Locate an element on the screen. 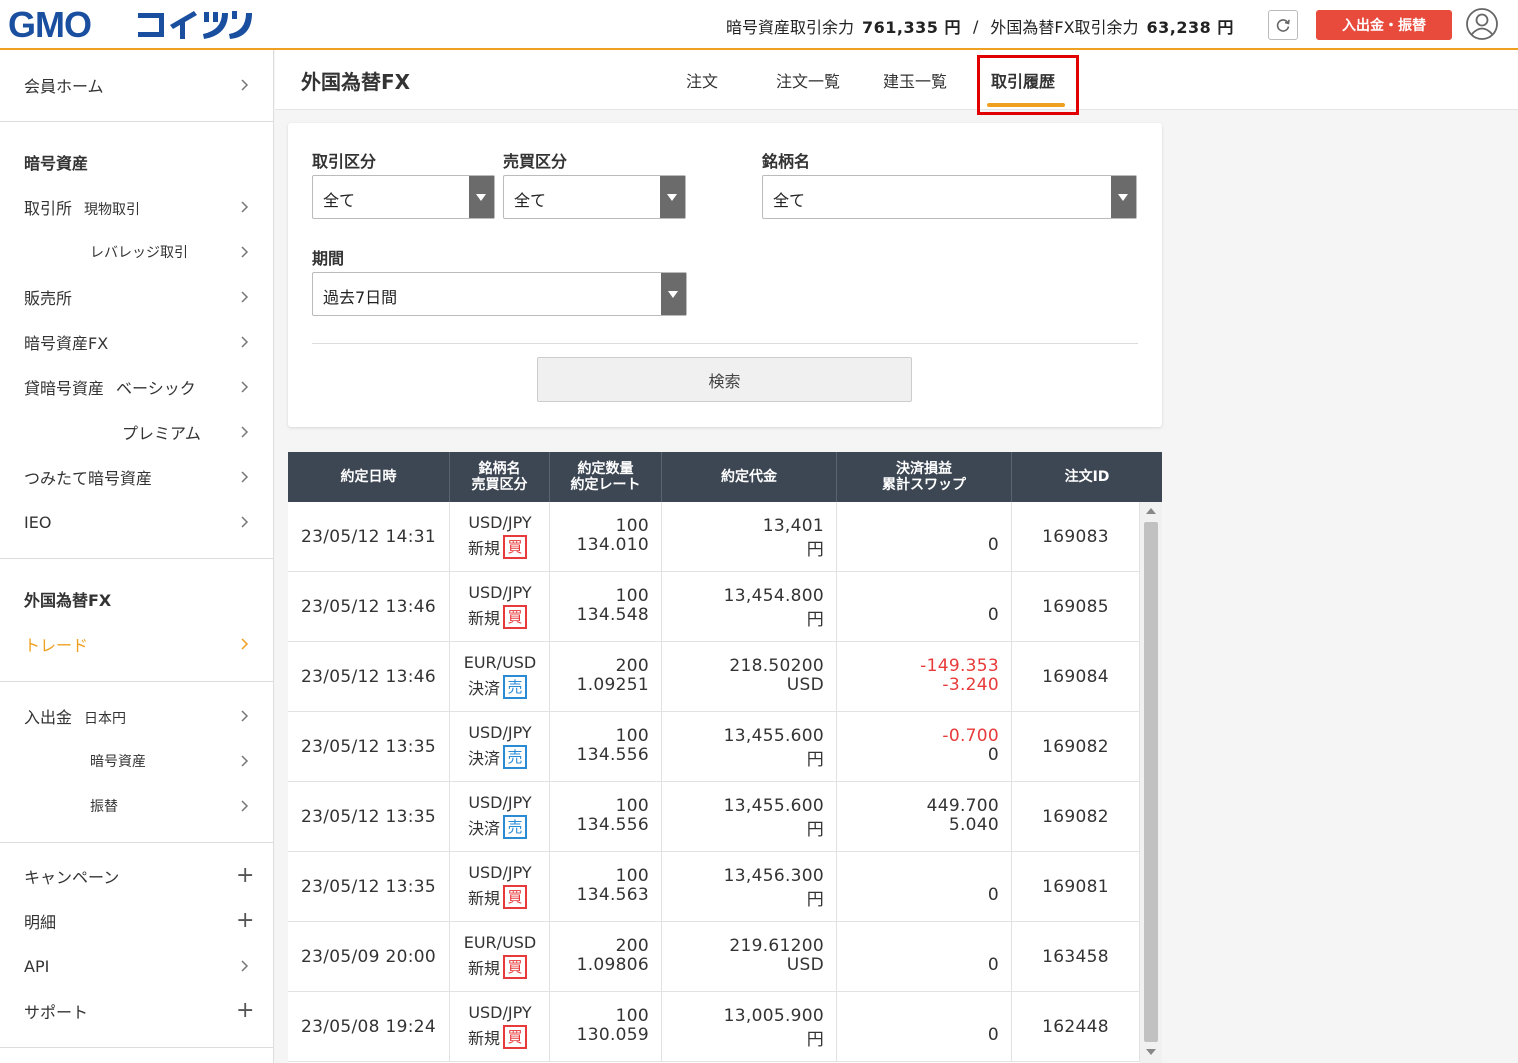  cell-date: 23/05/08 19:24 is located at coordinates (369, 1027).